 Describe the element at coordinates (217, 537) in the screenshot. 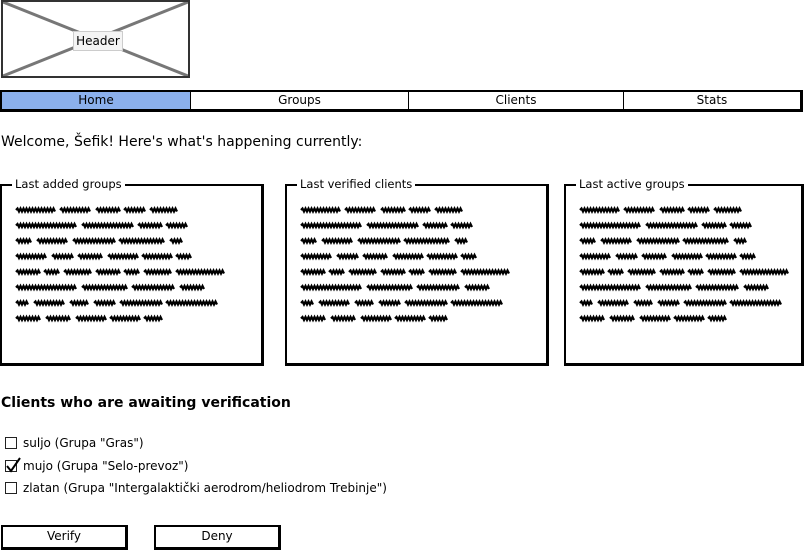

I see `deny-button: Deny` at that location.